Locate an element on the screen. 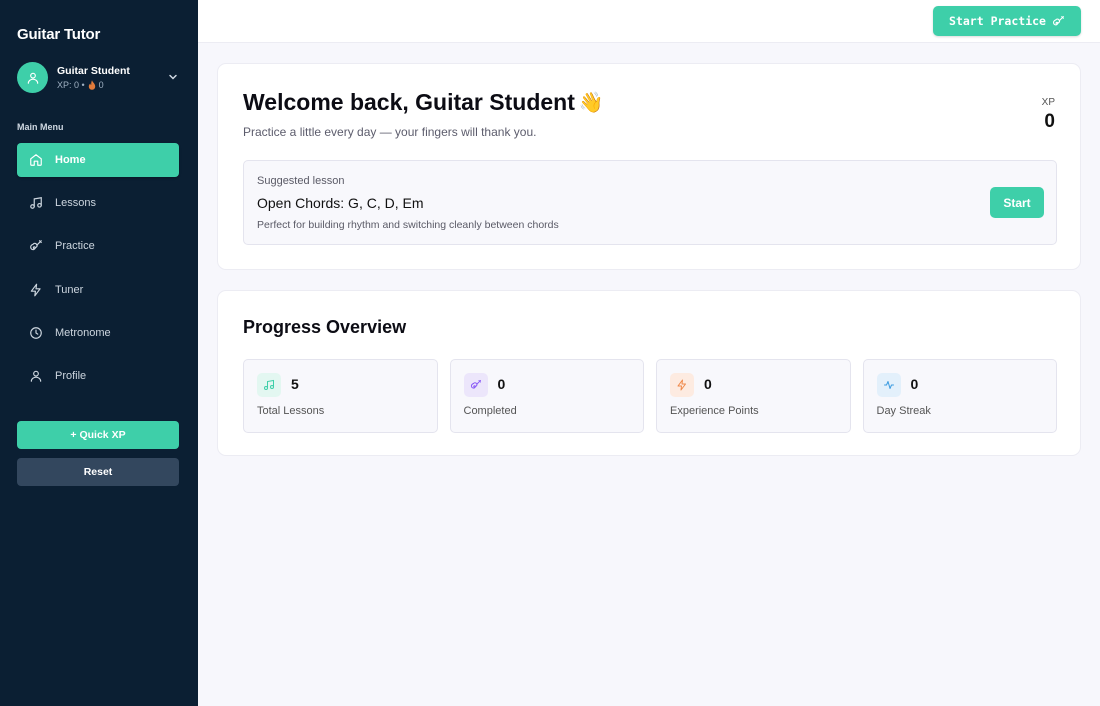  sidebar-item-label: Home is located at coordinates (70, 160).